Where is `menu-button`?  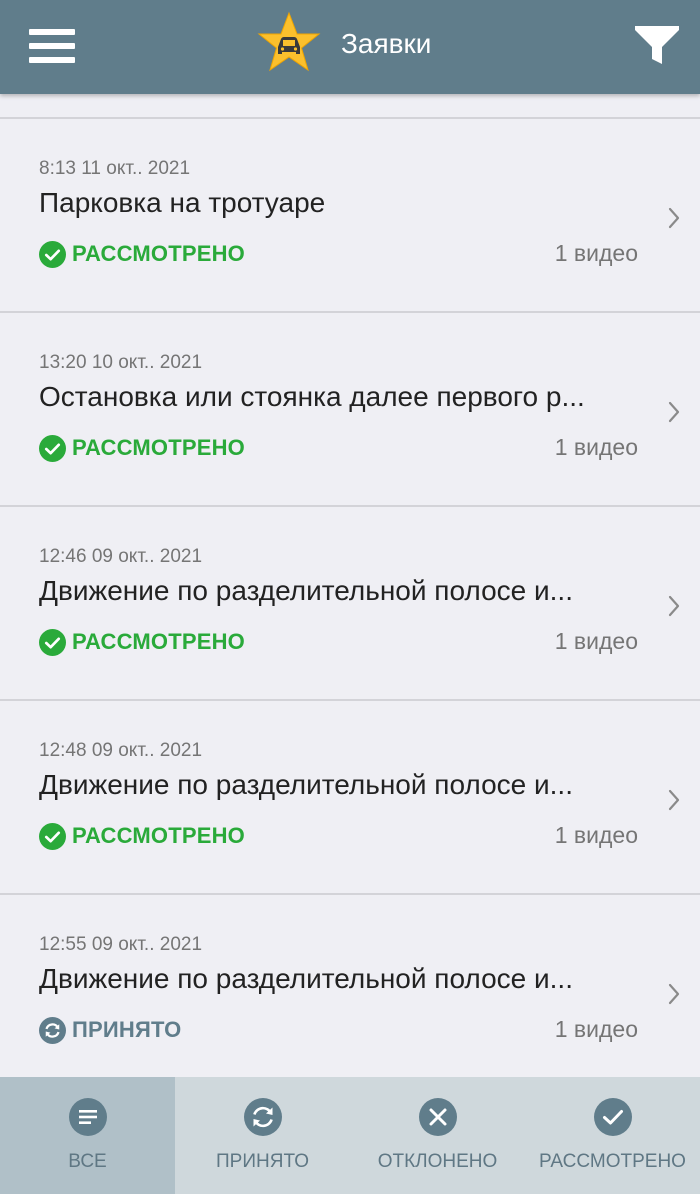 menu-button is located at coordinates (52, 46).